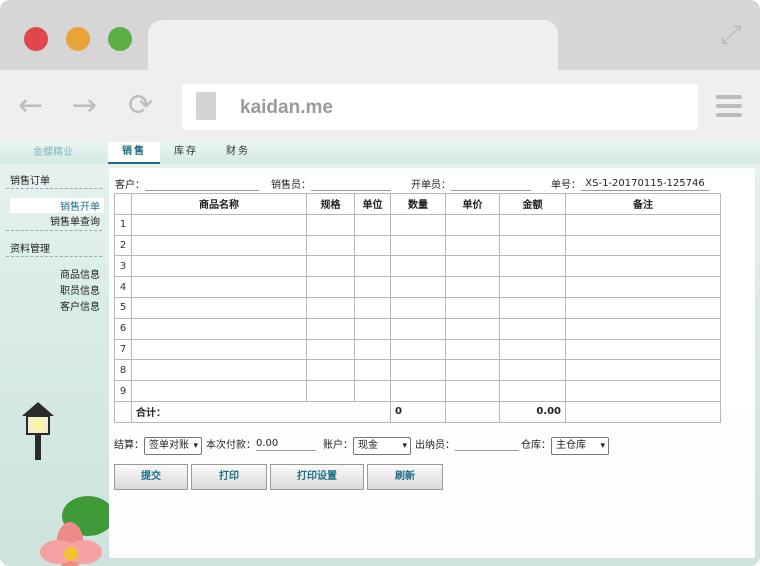 The height and width of the screenshot is (566, 760). Describe the element at coordinates (338, 445) in the screenshot. I see `account-label: 账户：` at that location.